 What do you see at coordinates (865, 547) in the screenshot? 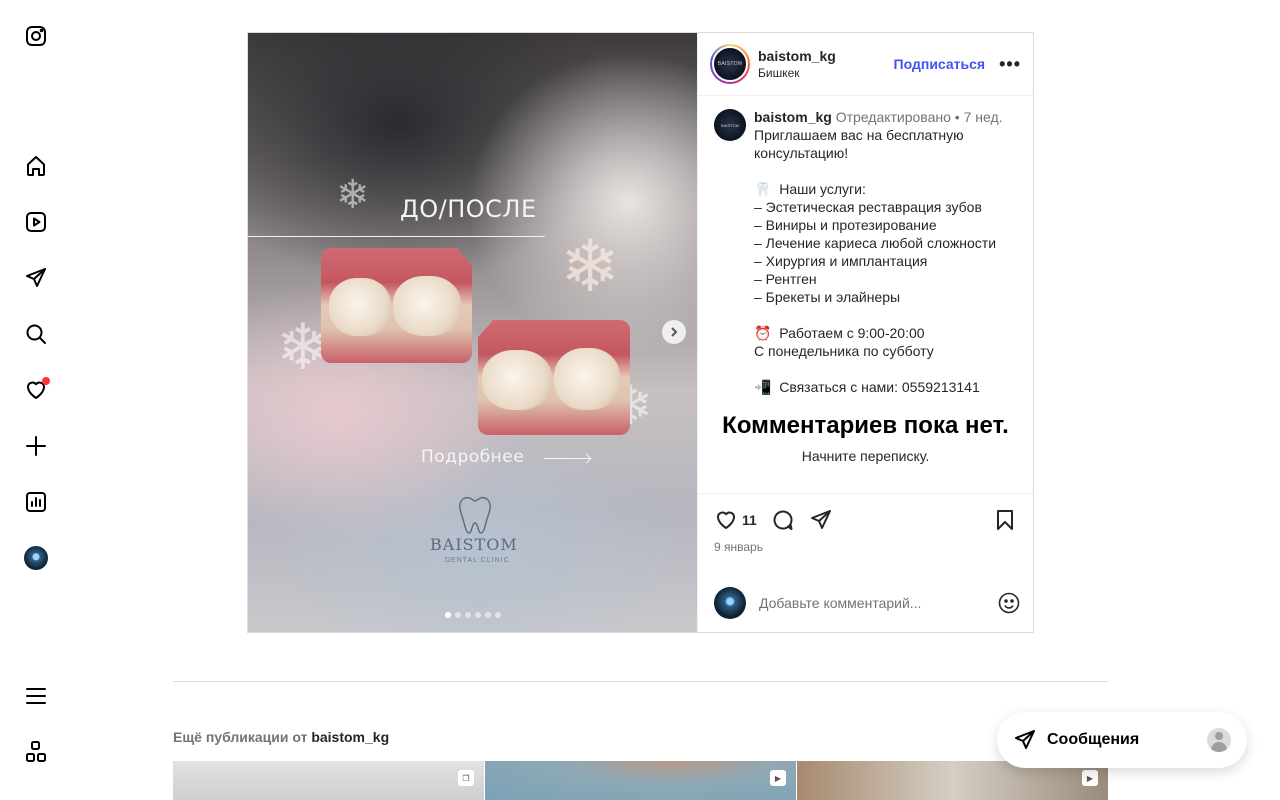
I see `post-date: 9 январь` at bounding box center [865, 547].